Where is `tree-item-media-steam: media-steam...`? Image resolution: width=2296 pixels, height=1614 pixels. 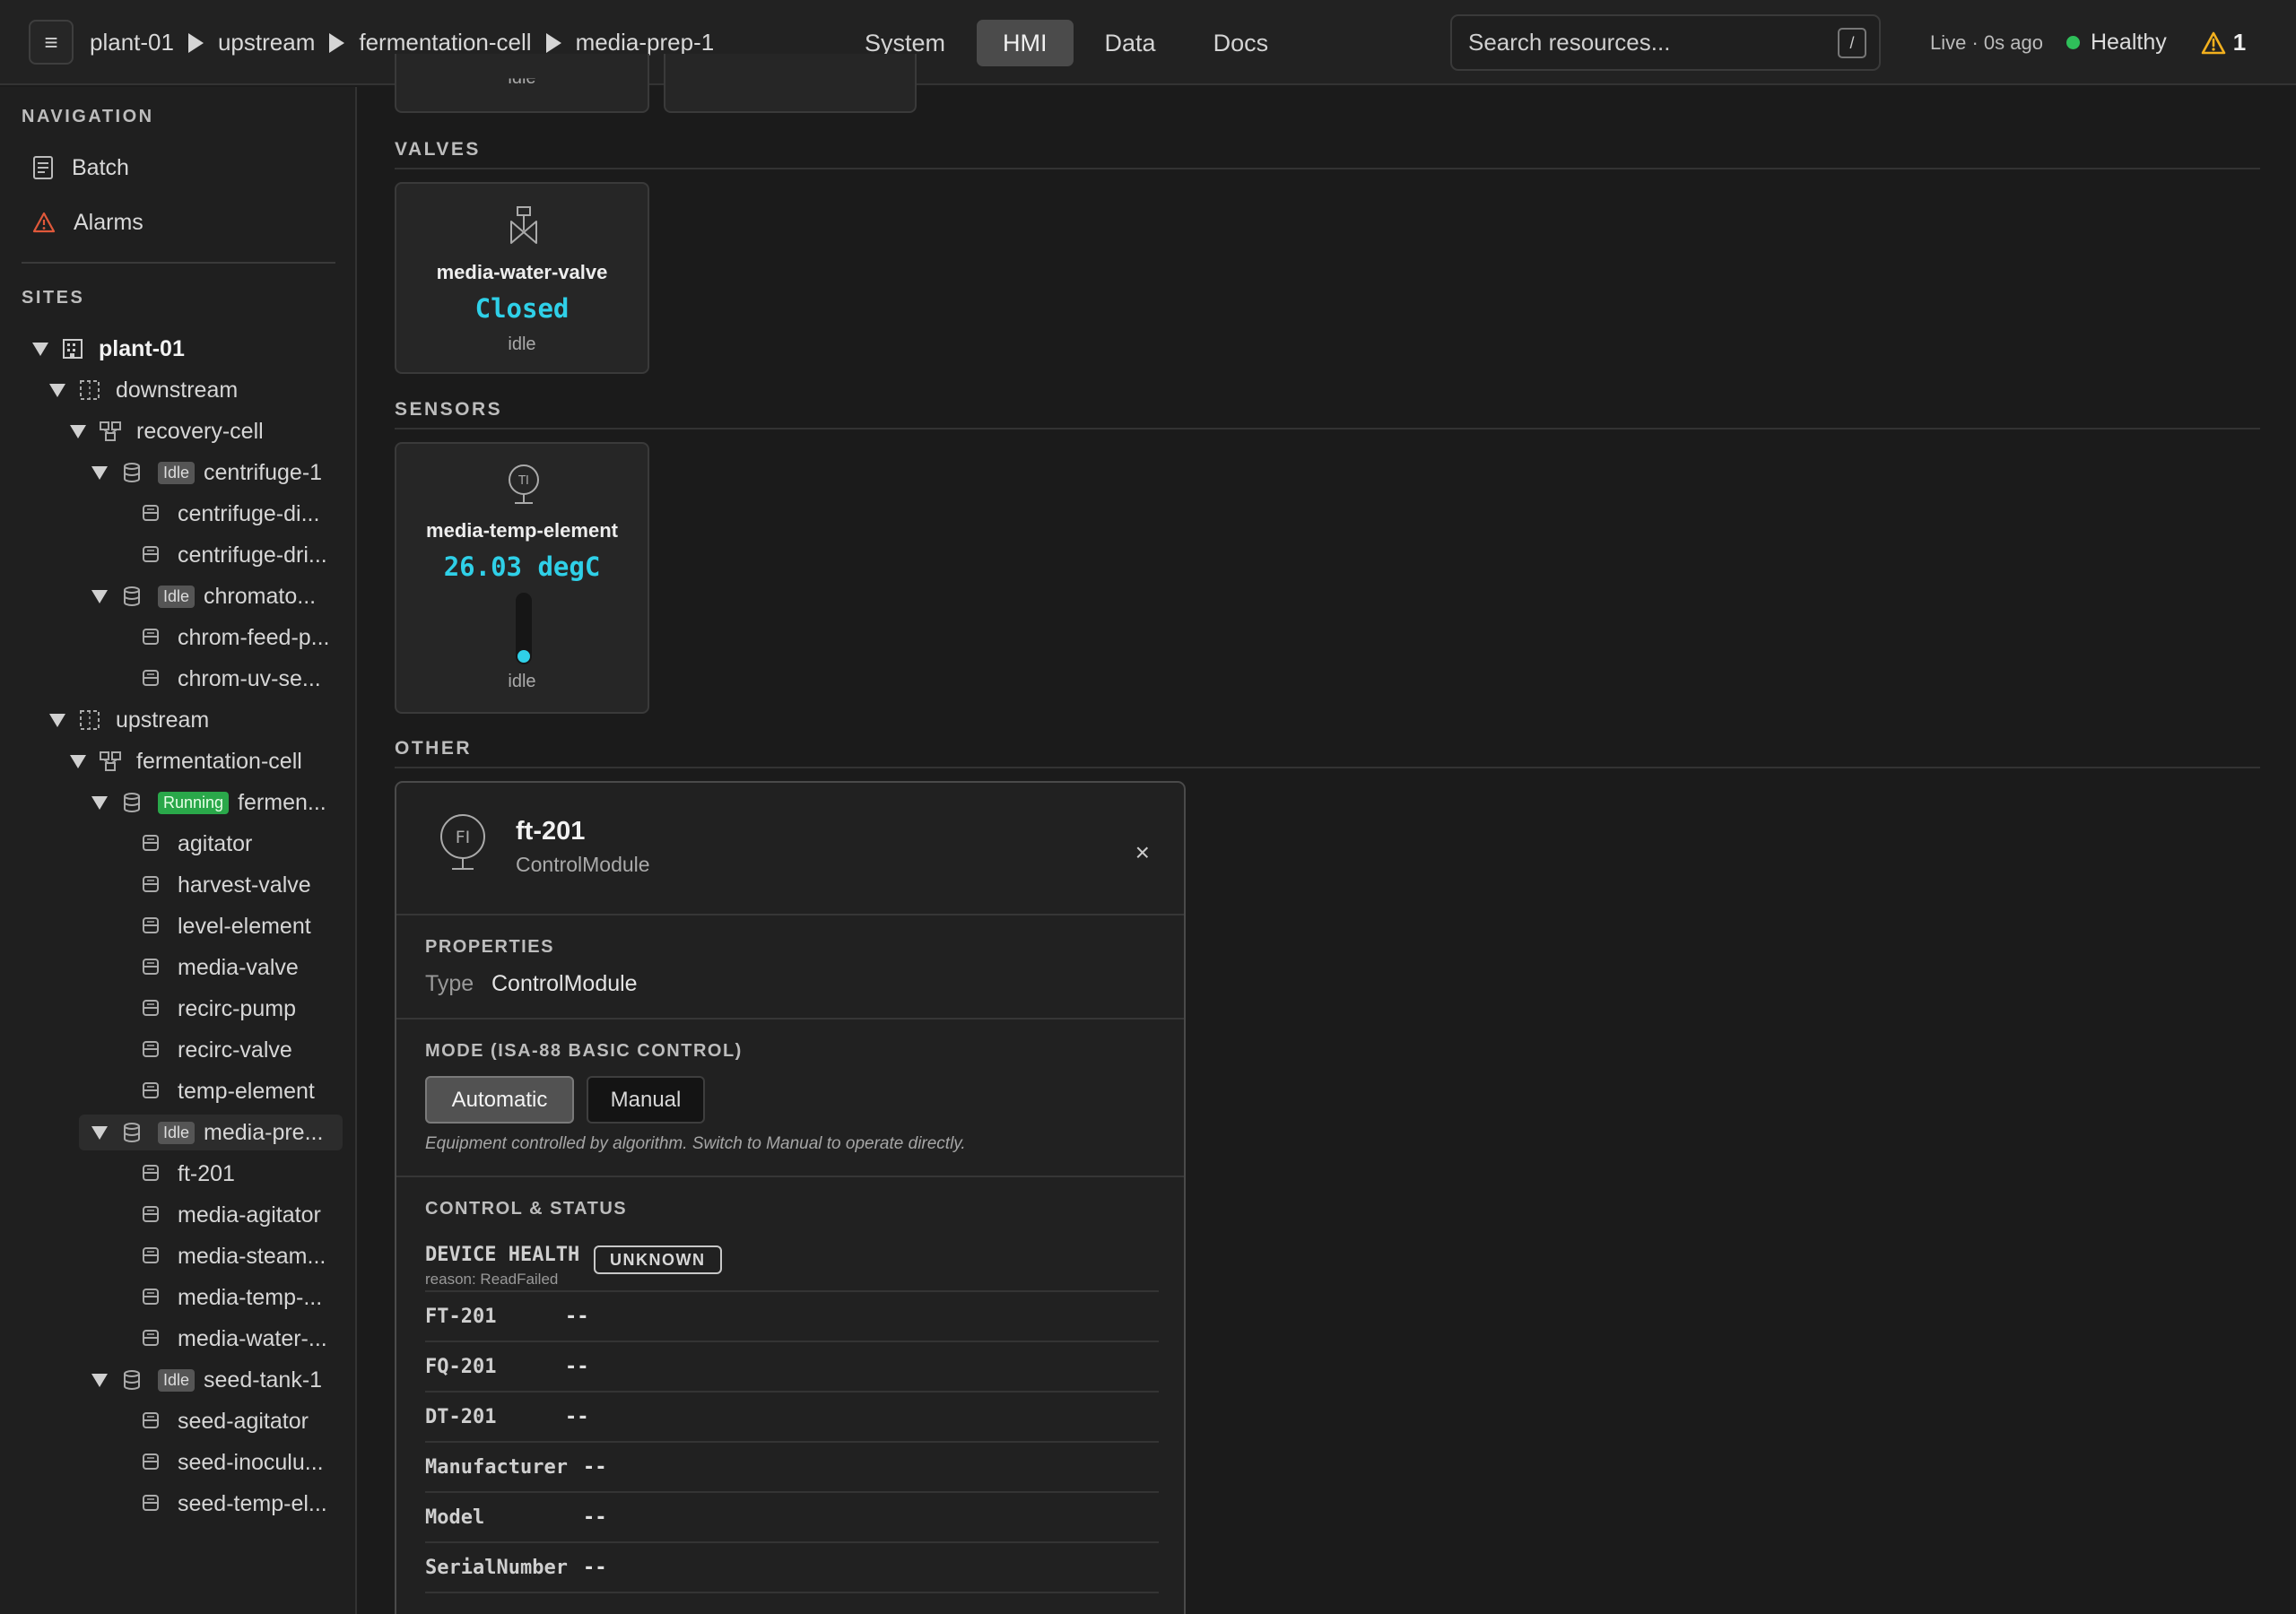
tree-item-media-steam: media-steam... is located at coordinates (233, 1256).